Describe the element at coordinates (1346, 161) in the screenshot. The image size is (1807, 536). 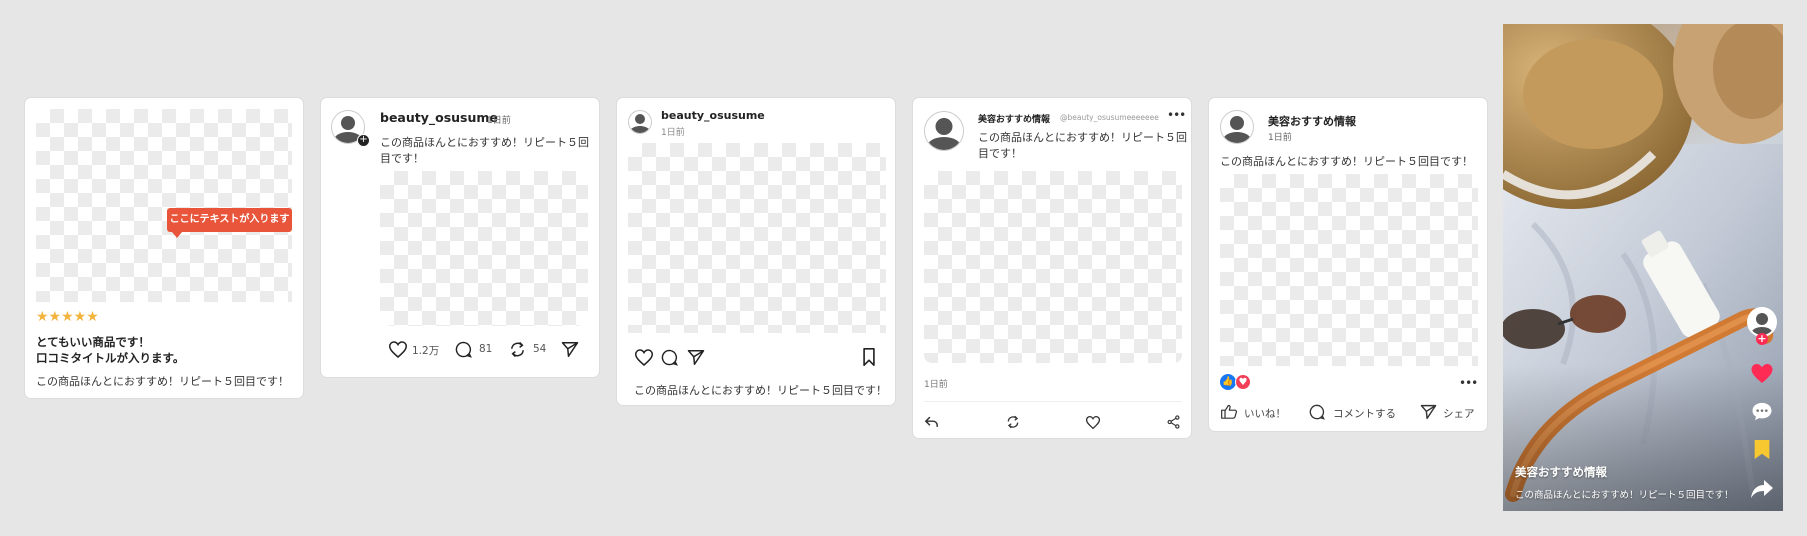
I see `post-text: この商品ほんとにおすすめ！リピート５回目です！` at that location.